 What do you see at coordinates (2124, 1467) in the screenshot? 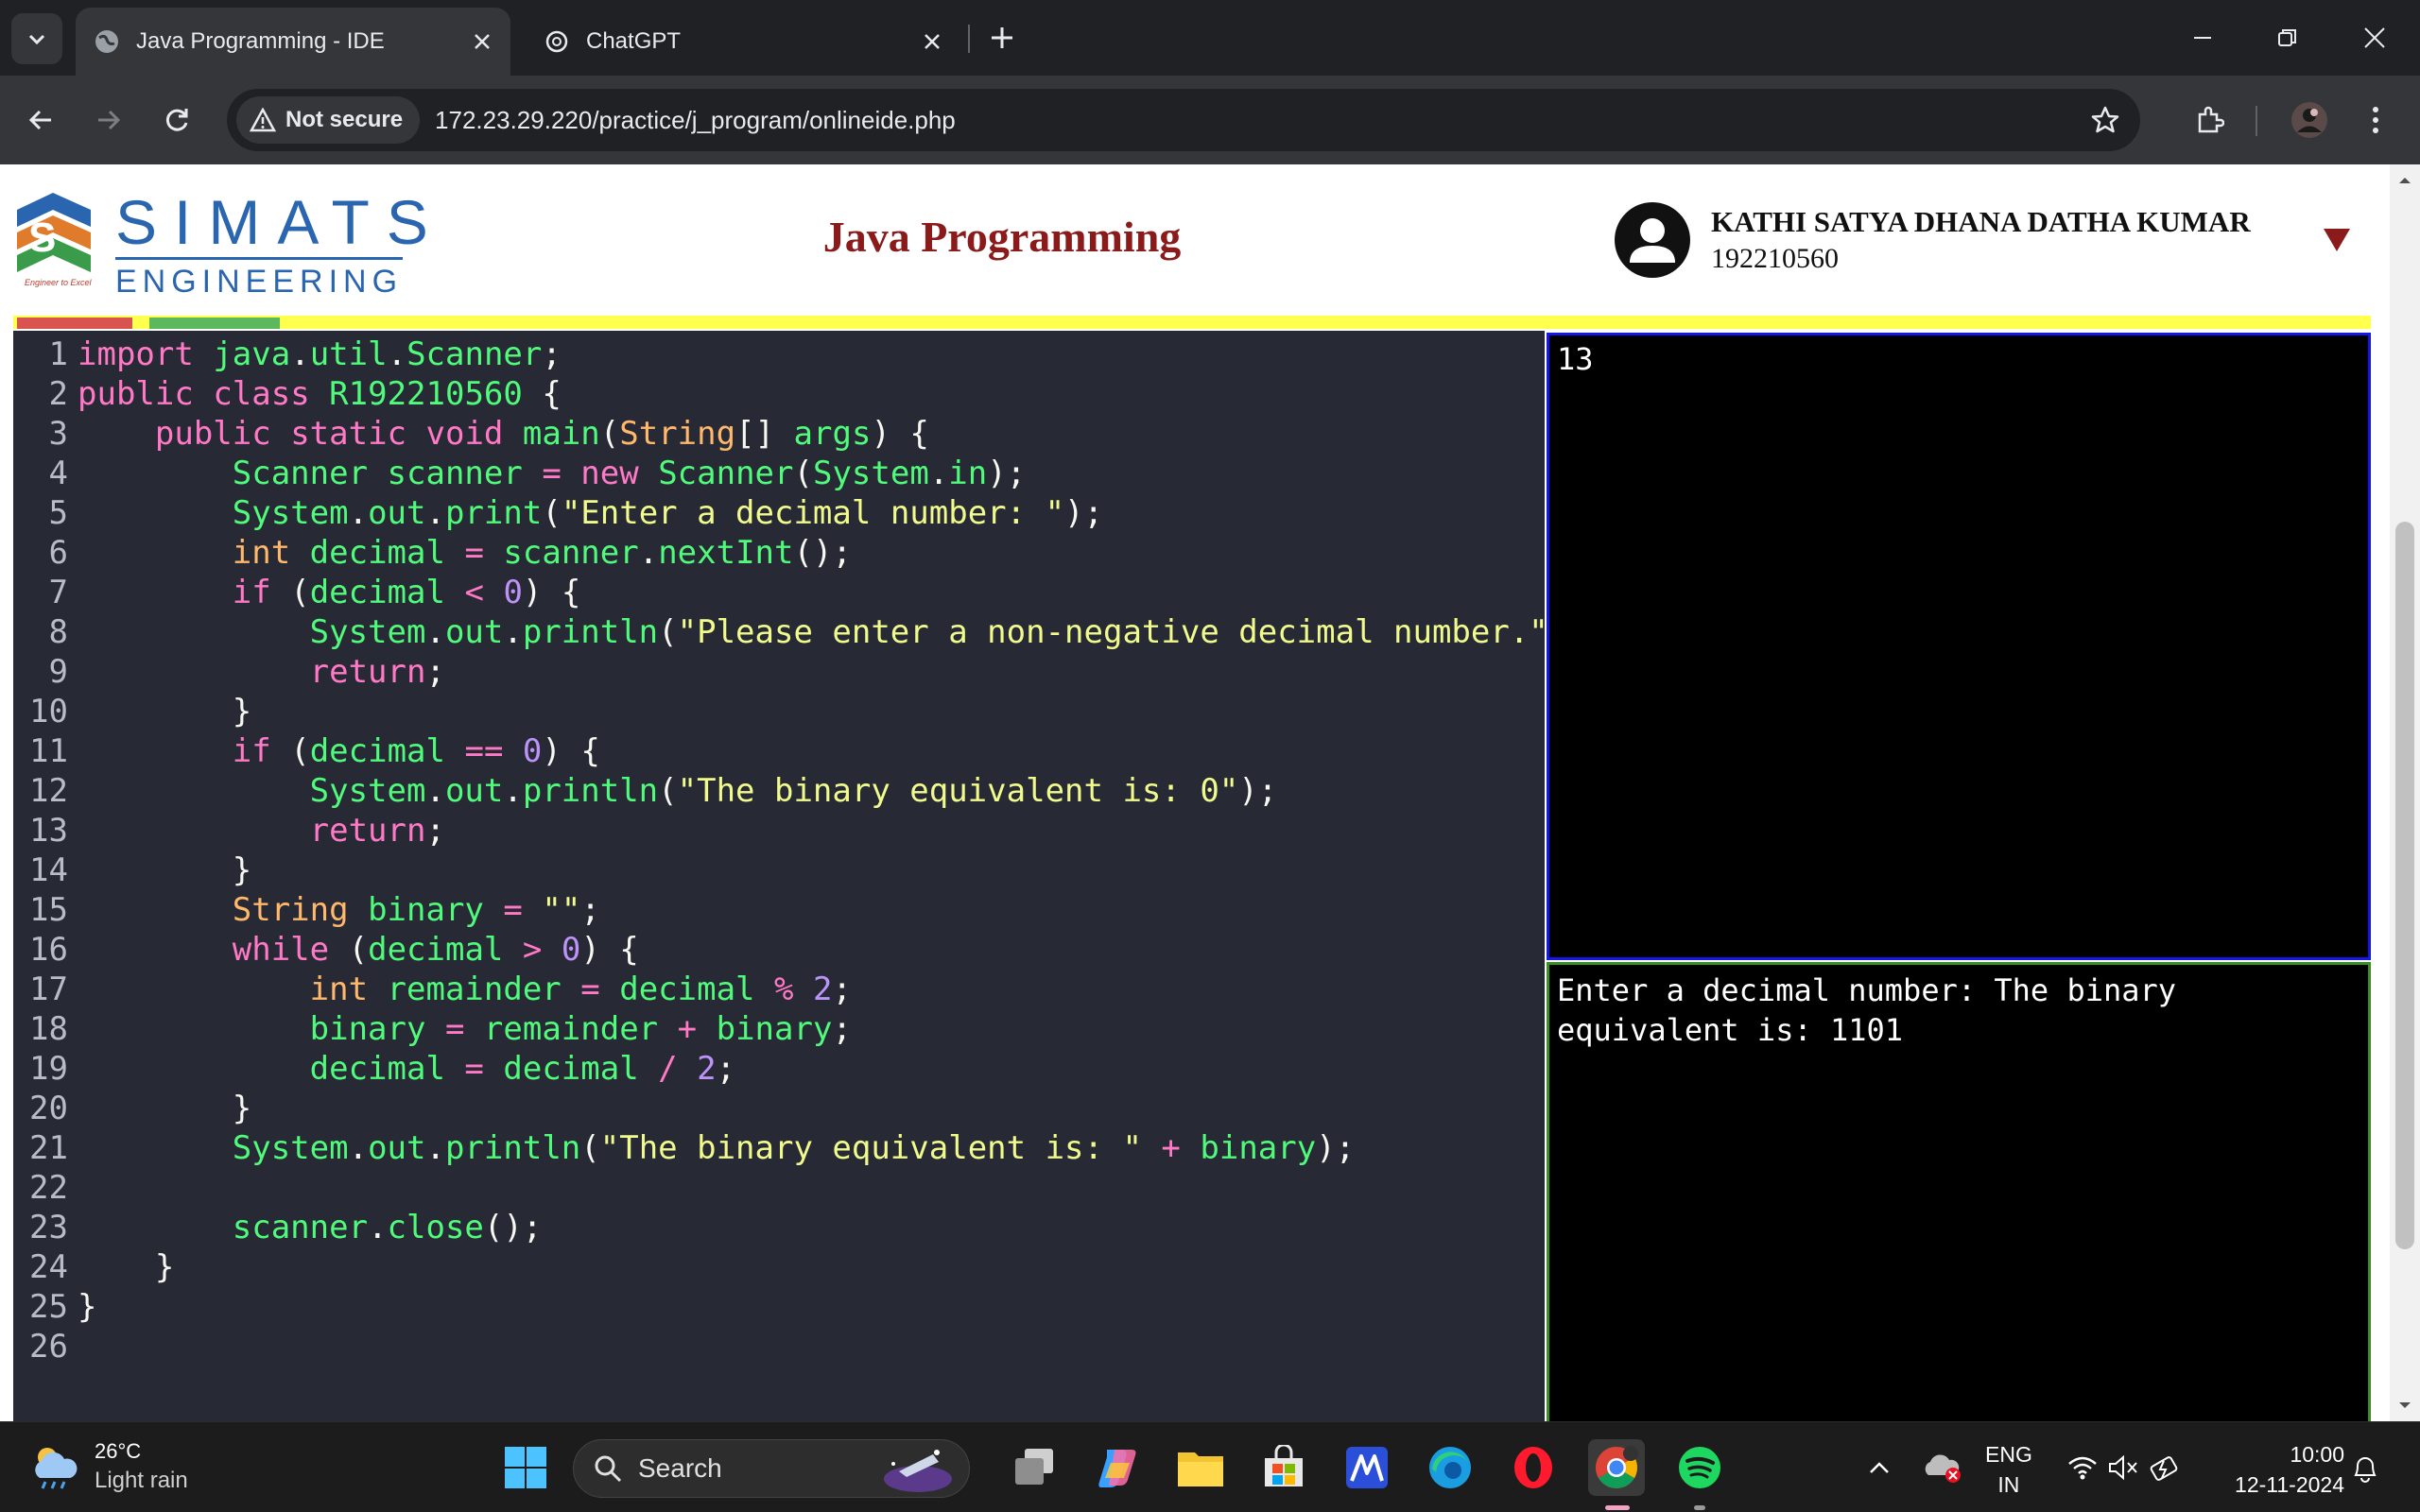
I see `quick-settings-button` at bounding box center [2124, 1467].